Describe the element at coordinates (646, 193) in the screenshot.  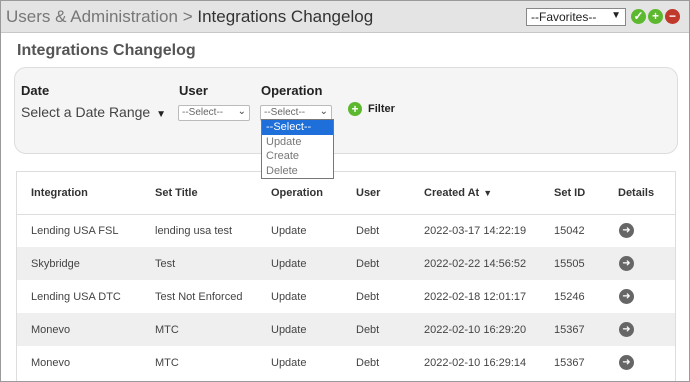
I see `column-header-details: Details` at that location.